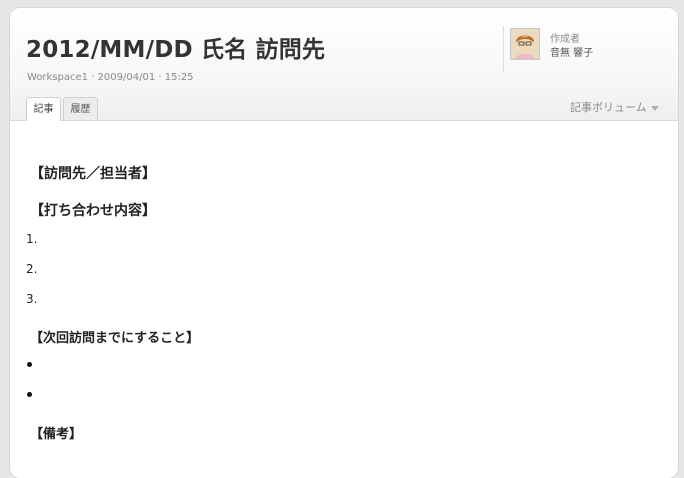  I want to click on article-volume-dropdown: 記事ボリューム, so click(614, 107).